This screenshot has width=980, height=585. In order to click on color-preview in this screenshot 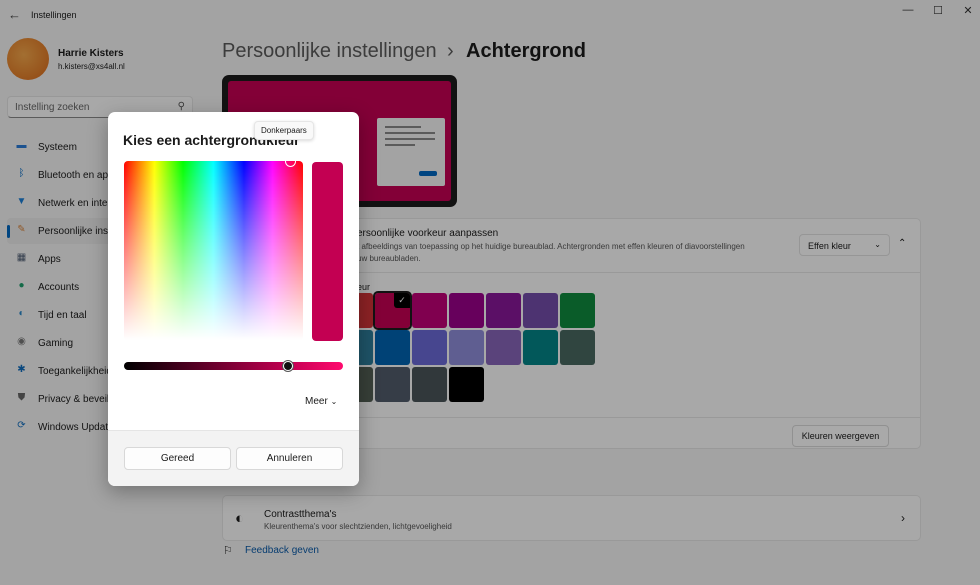, I will do `click(327, 251)`.